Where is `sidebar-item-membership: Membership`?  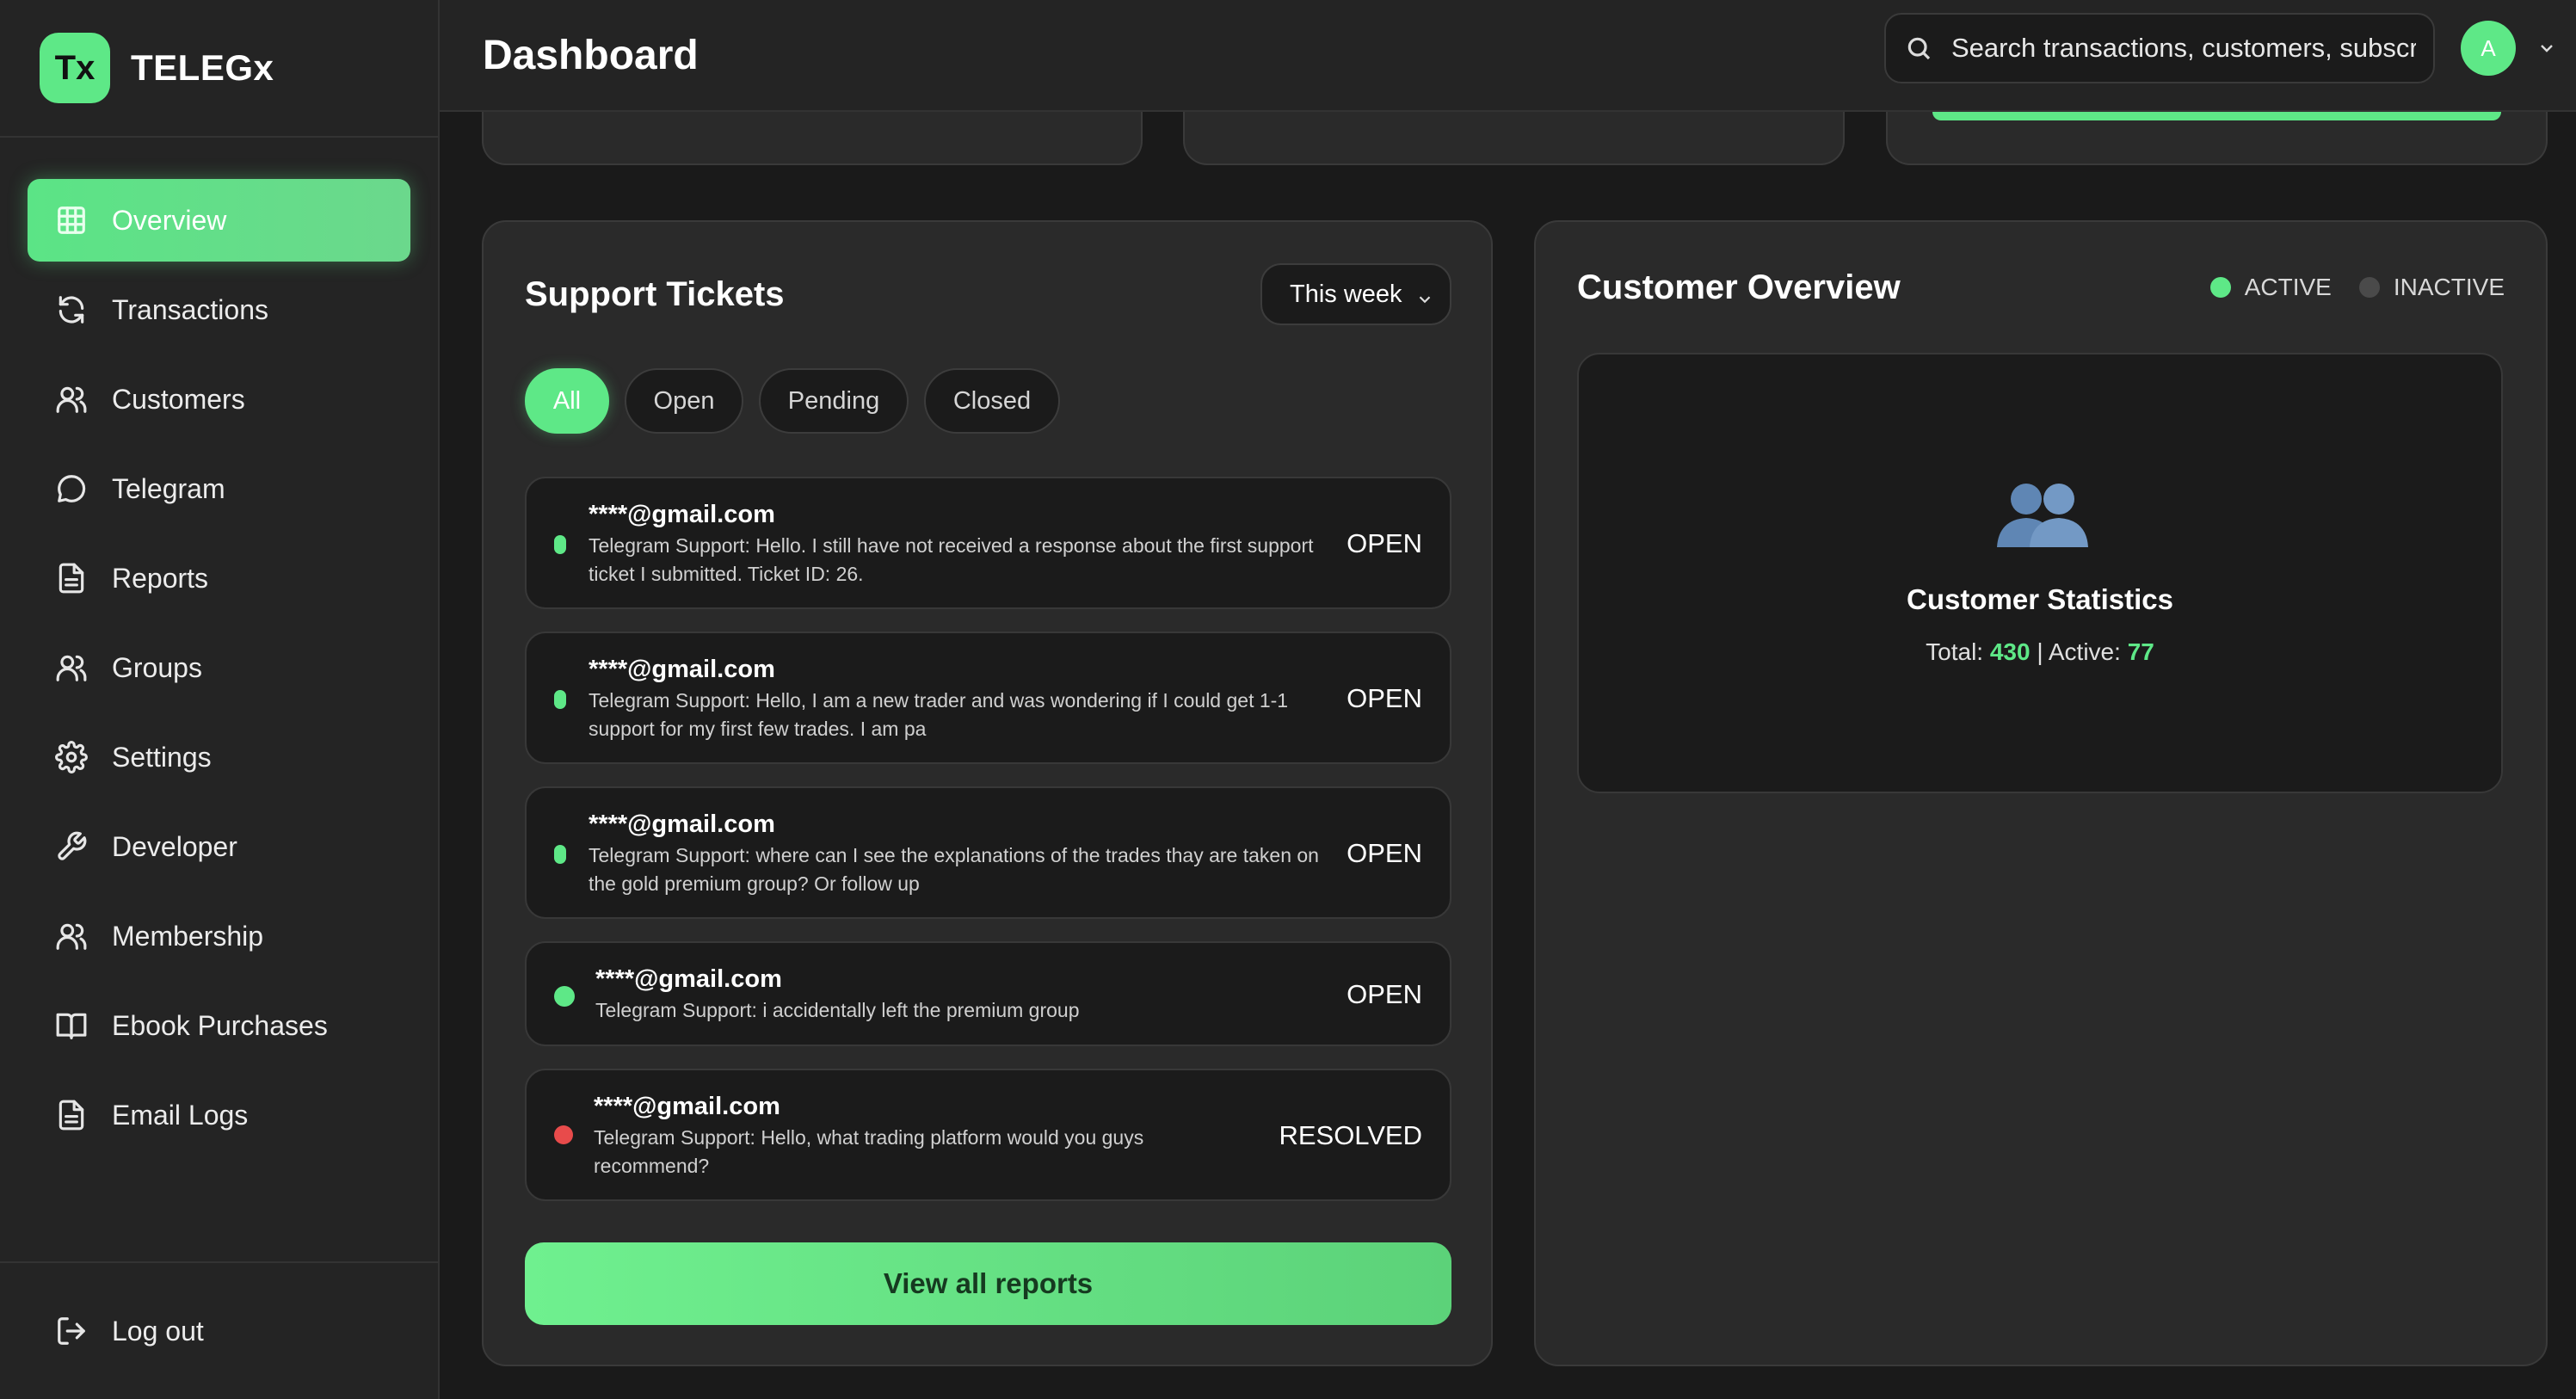 sidebar-item-membership: Membership is located at coordinates (219, 936).